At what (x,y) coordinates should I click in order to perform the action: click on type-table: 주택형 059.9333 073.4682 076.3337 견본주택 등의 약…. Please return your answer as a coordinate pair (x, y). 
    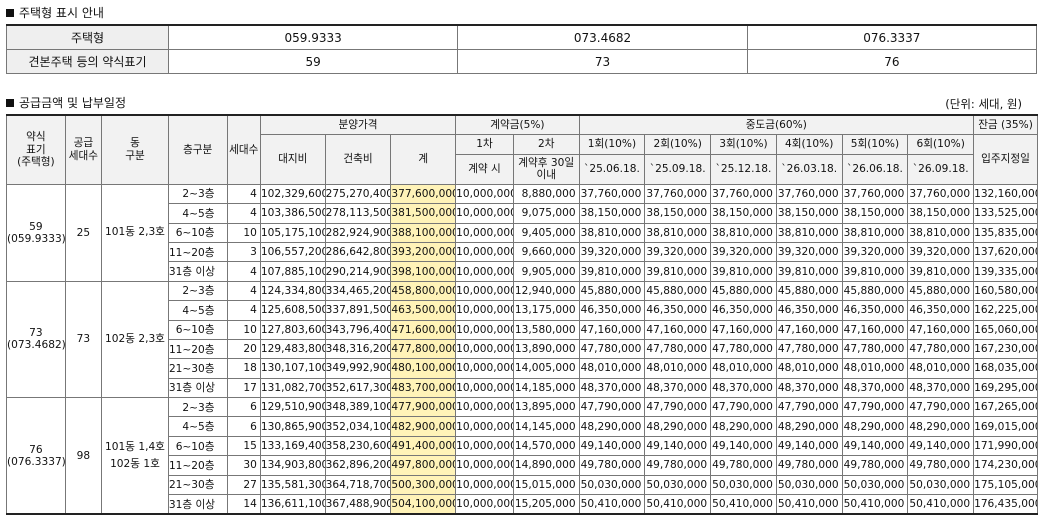
    Looking at the image, I should click on (522, 49).